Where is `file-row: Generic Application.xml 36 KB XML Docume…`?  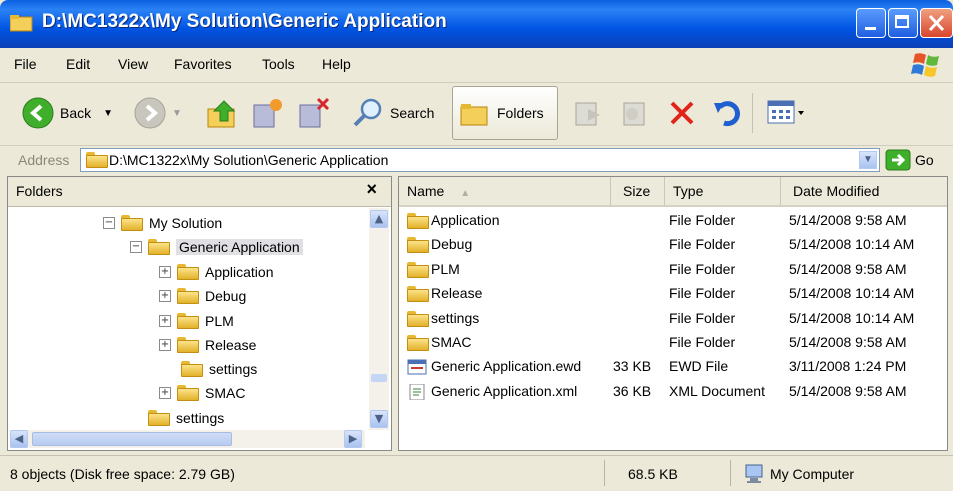 file-row: Generic Application.xml 36 KB XML Docume… is located at coordinates (674, 392).